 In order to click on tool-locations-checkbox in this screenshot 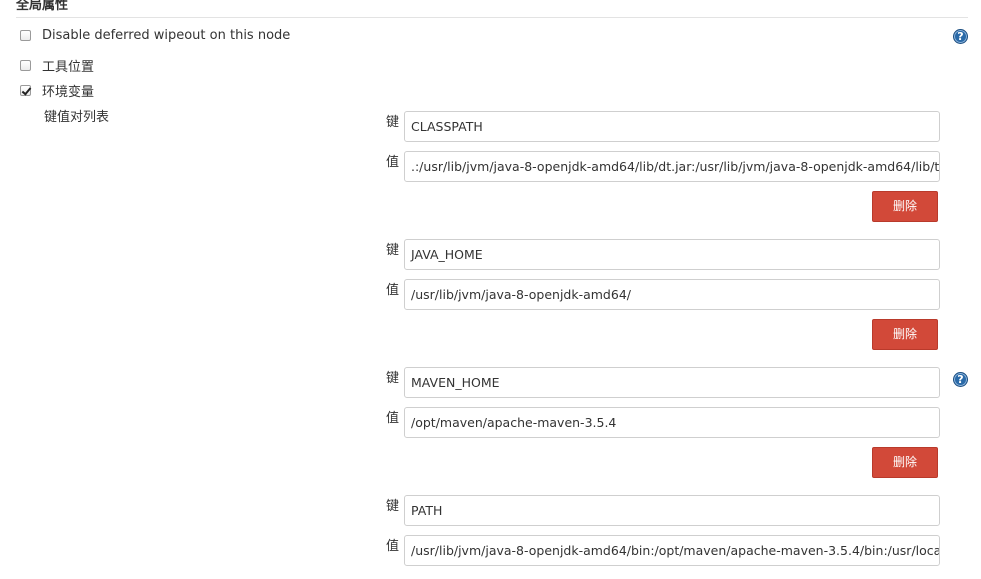, I will do `click(25, 65)`.